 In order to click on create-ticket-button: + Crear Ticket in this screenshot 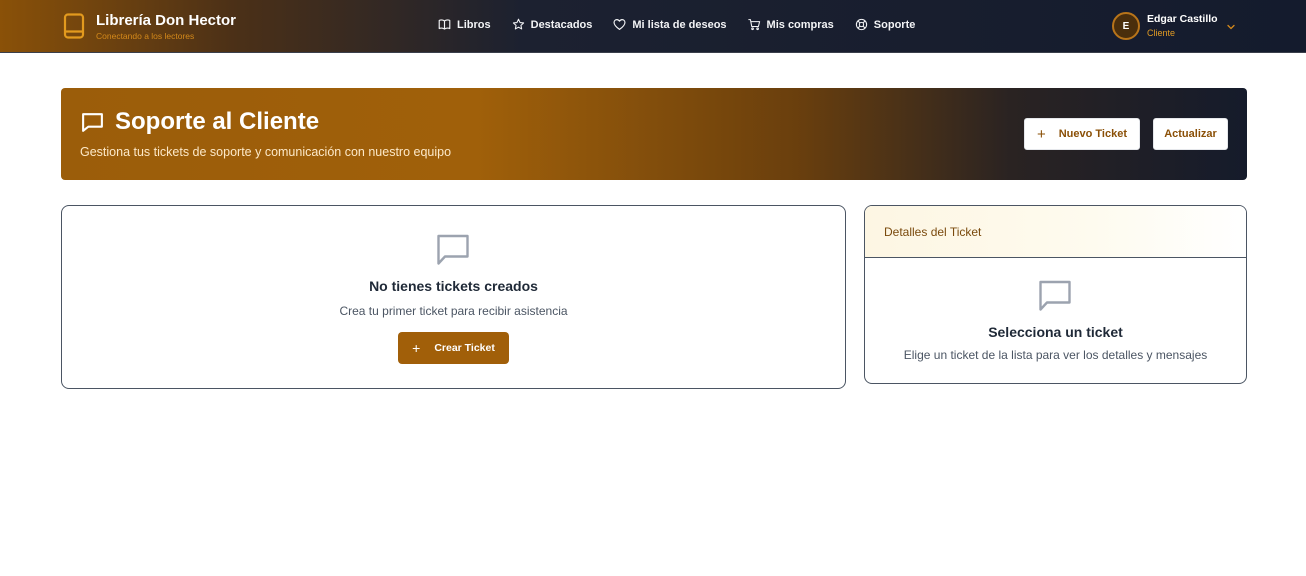, I will do `click(453, 348)`.